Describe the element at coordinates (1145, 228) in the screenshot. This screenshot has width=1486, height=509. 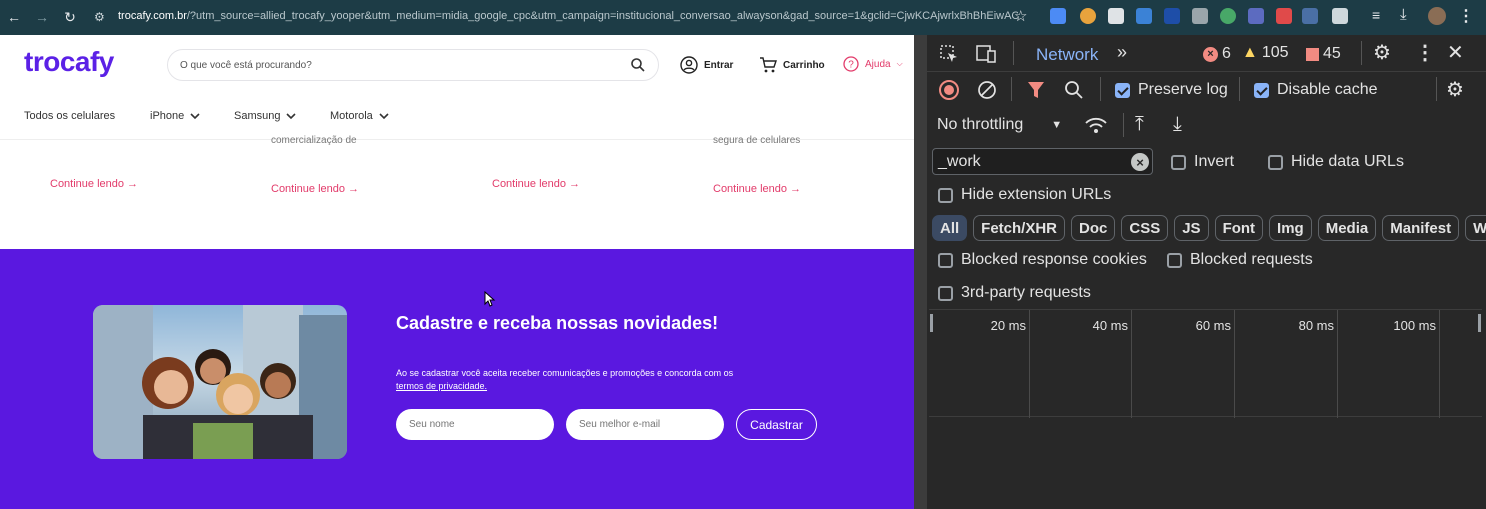
I see `type-filter-css: CSS` at that location.